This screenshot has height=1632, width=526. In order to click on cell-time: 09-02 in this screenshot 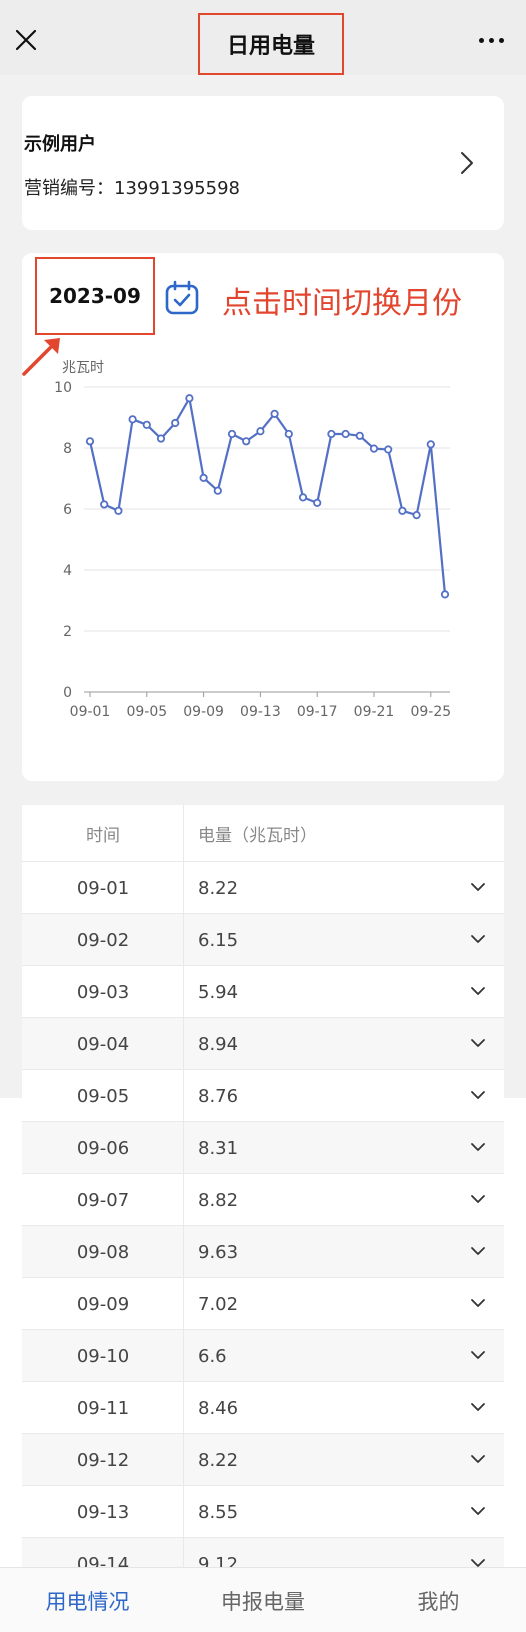, I will do `click(103, 940)`.